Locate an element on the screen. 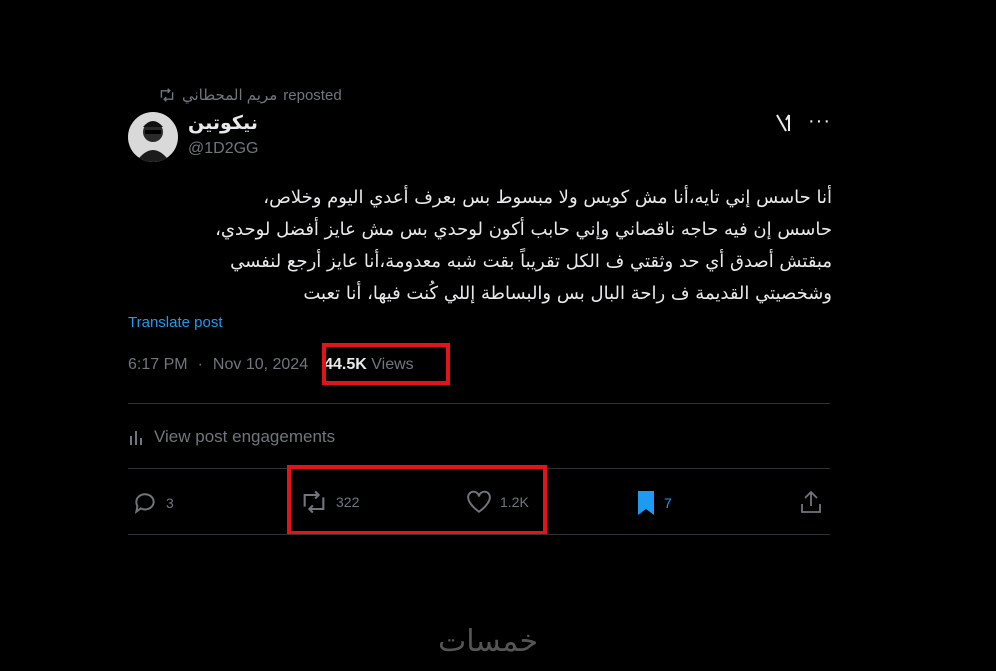  share-button is located at coordinates (811, 502).